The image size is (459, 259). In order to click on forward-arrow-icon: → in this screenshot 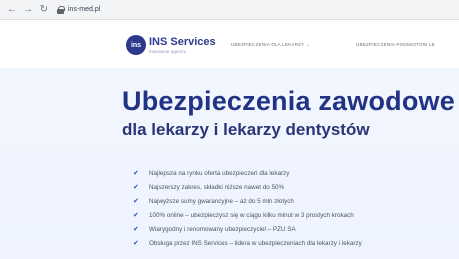, I will do `click(28, 10)`.